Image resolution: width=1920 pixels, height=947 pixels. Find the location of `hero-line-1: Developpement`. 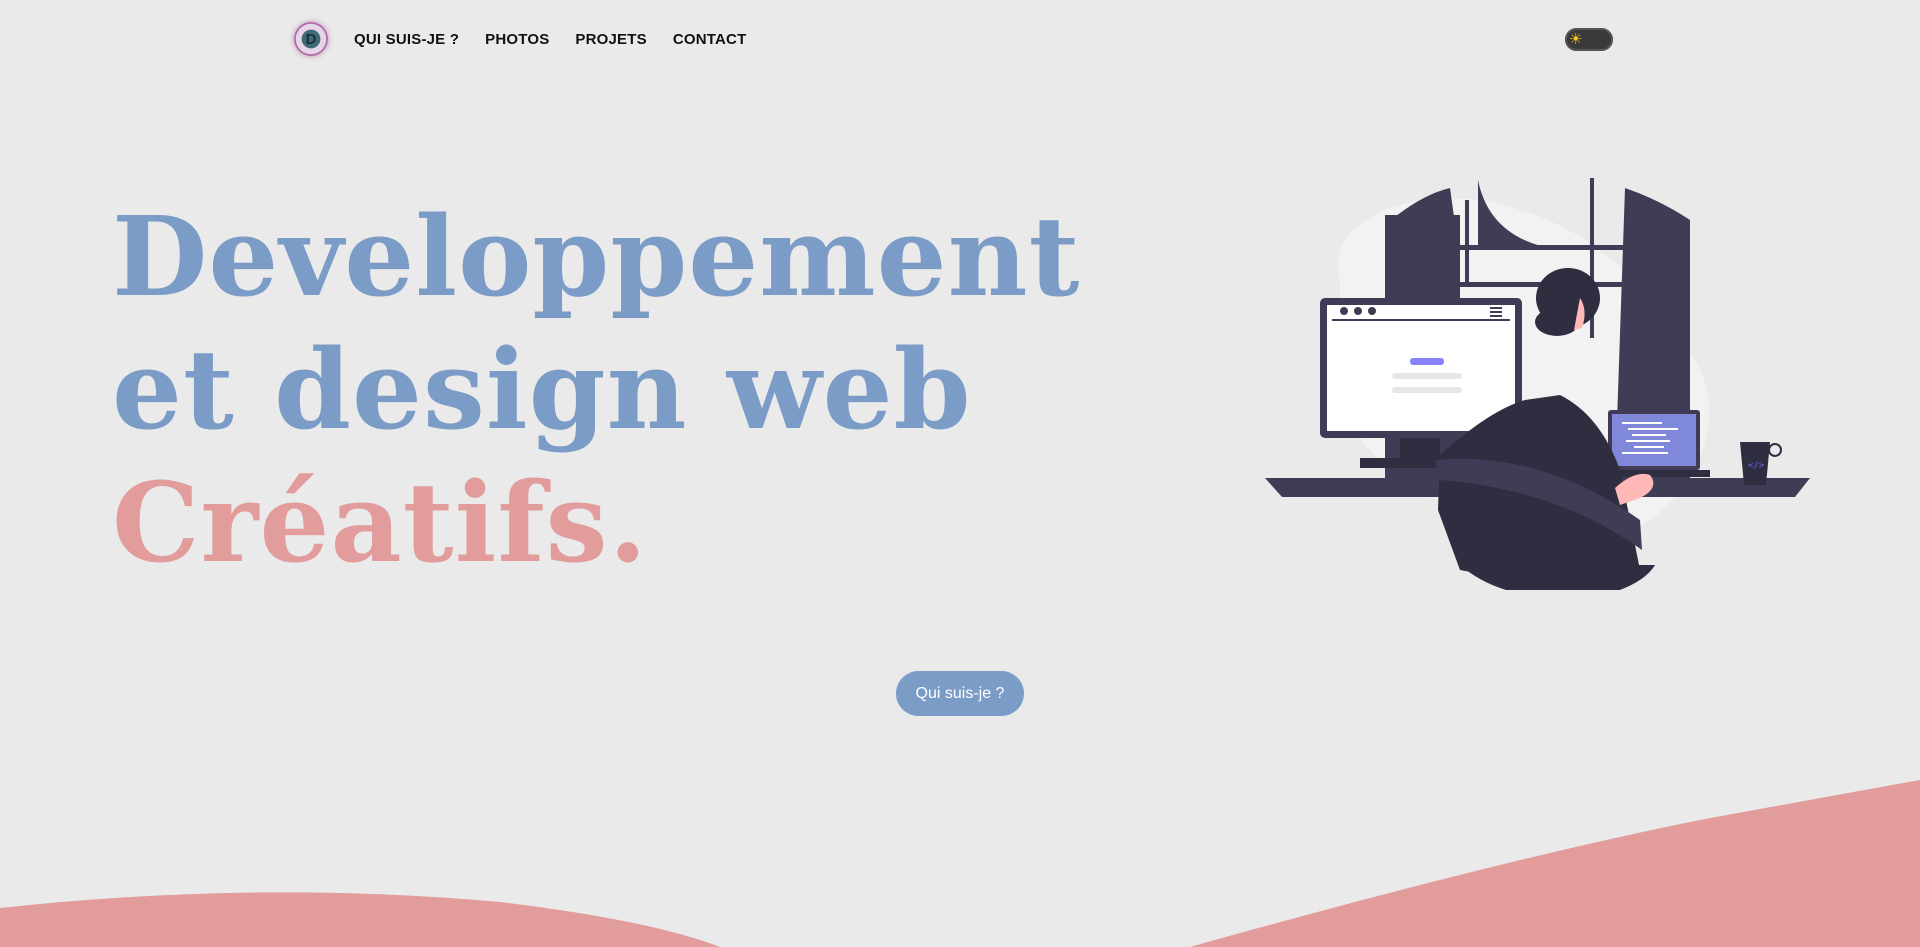

hero-line-1: Developpement is located at coordinates (596, 256).